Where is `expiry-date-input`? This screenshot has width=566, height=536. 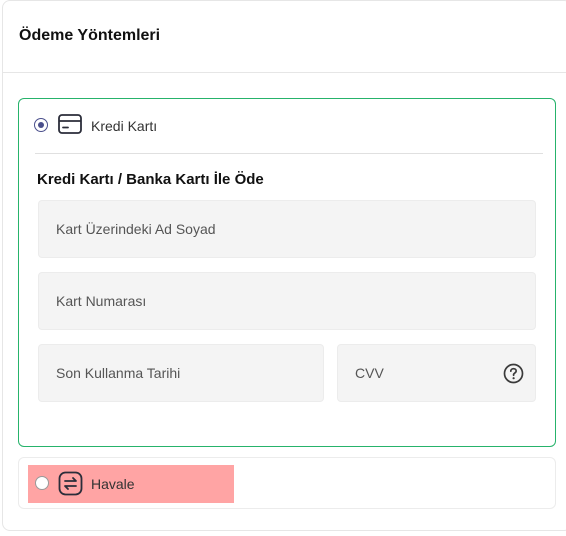
expiry-date-input is located at coordinates (181, 373).